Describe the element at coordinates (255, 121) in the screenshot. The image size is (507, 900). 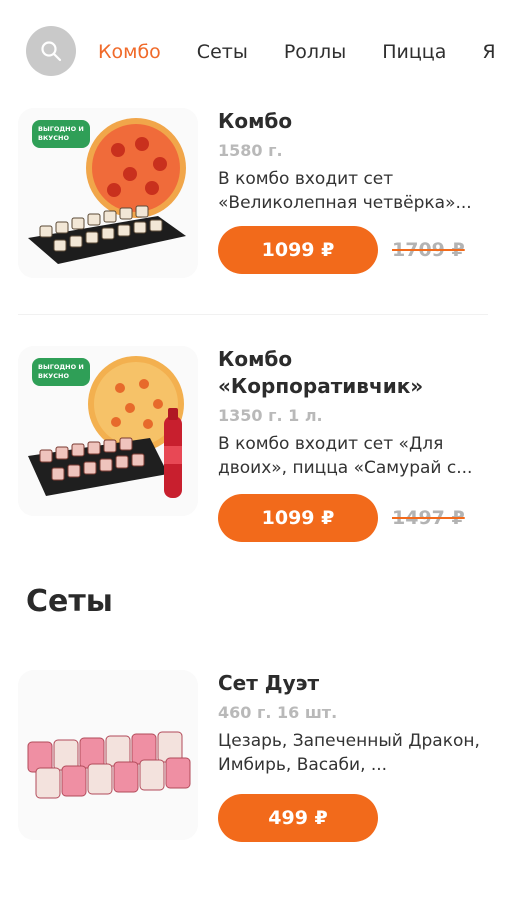
I see `product-title: Комбо` at that location.